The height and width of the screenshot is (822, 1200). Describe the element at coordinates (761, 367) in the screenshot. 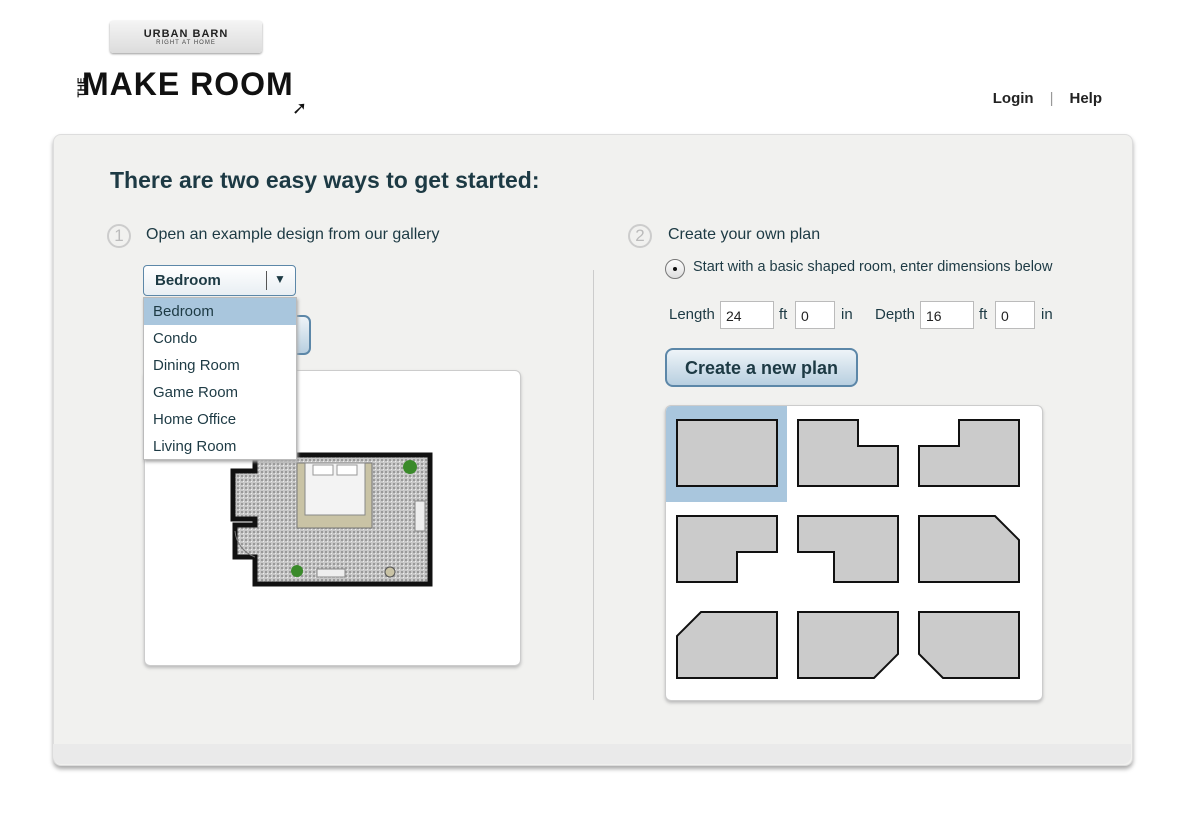

I see `create-new-plan-button: Create a new plan` at that location.